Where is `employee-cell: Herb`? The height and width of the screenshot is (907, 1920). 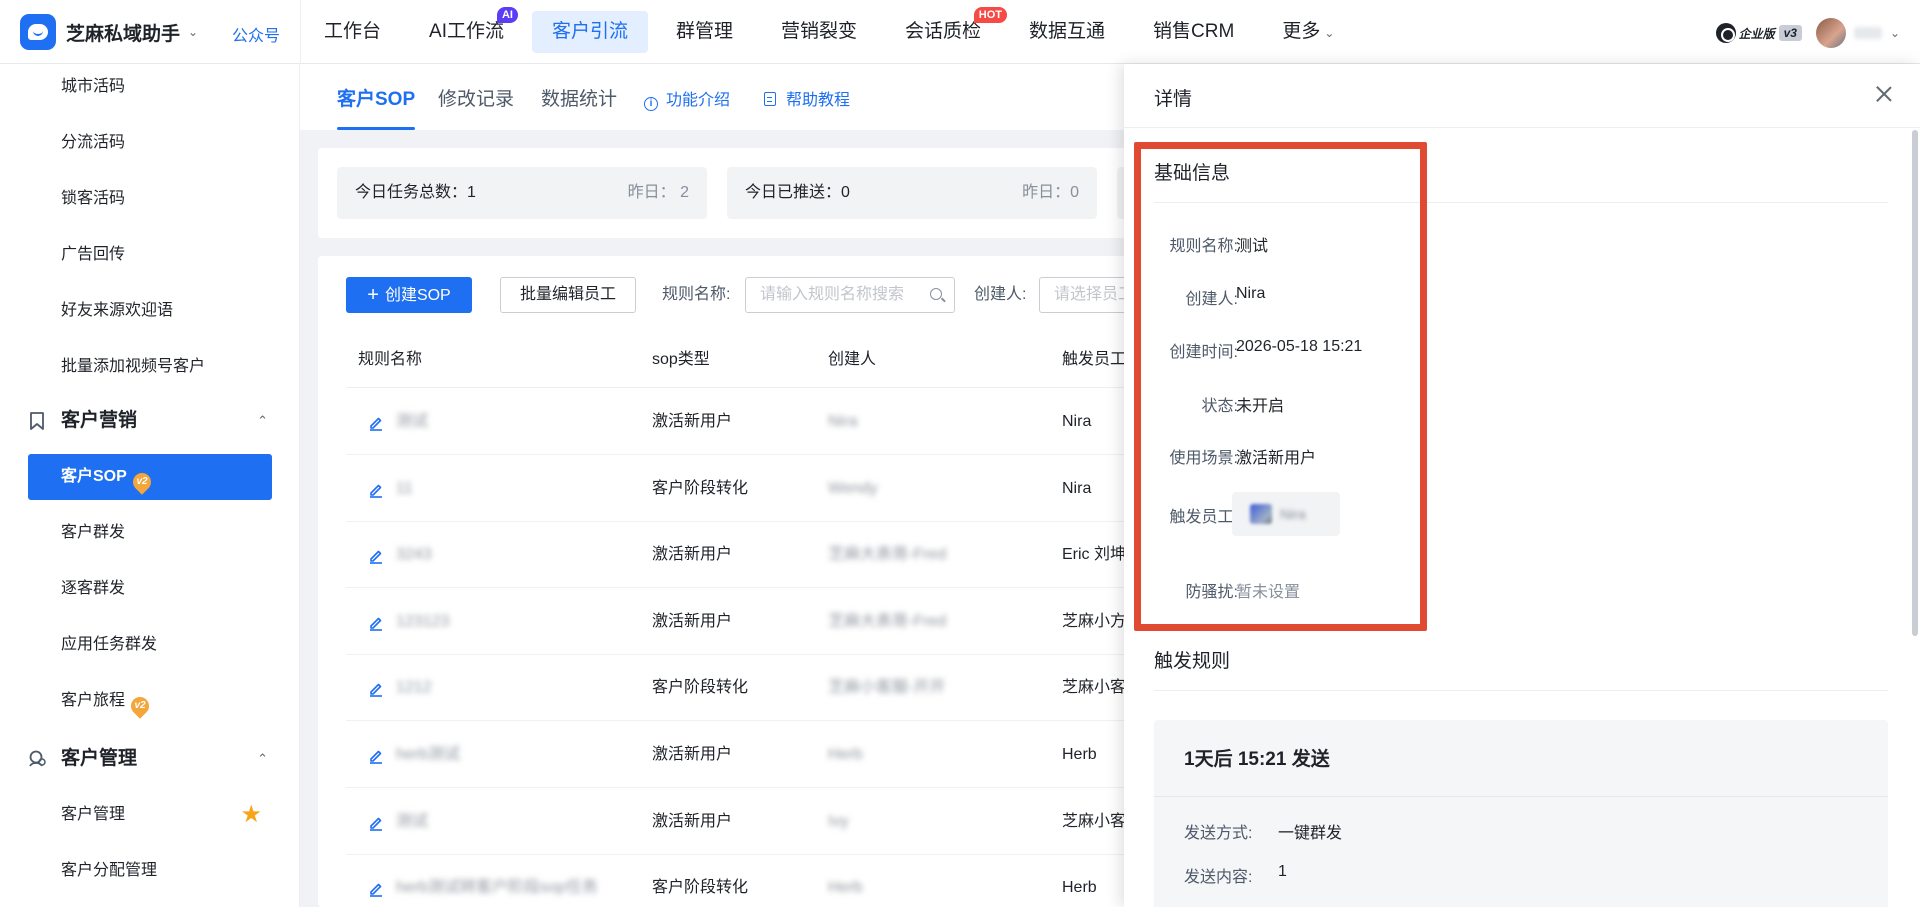 employee-cell: Herb is located at coordinates (1079, 888).